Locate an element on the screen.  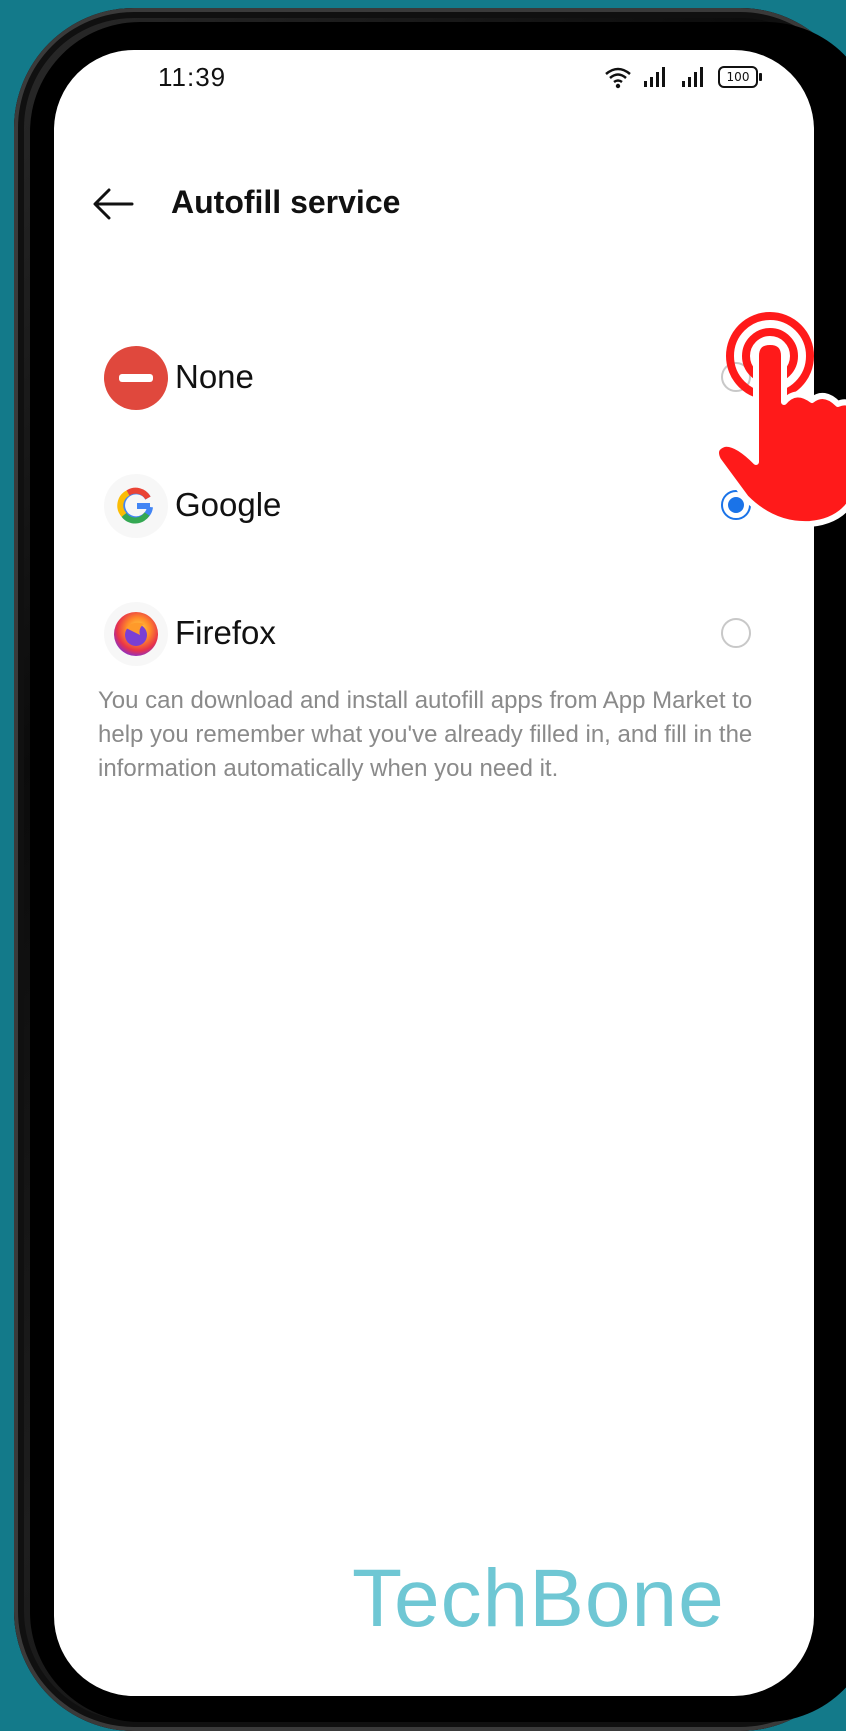
tap-hand-icon is located at coordinates (781, 420).